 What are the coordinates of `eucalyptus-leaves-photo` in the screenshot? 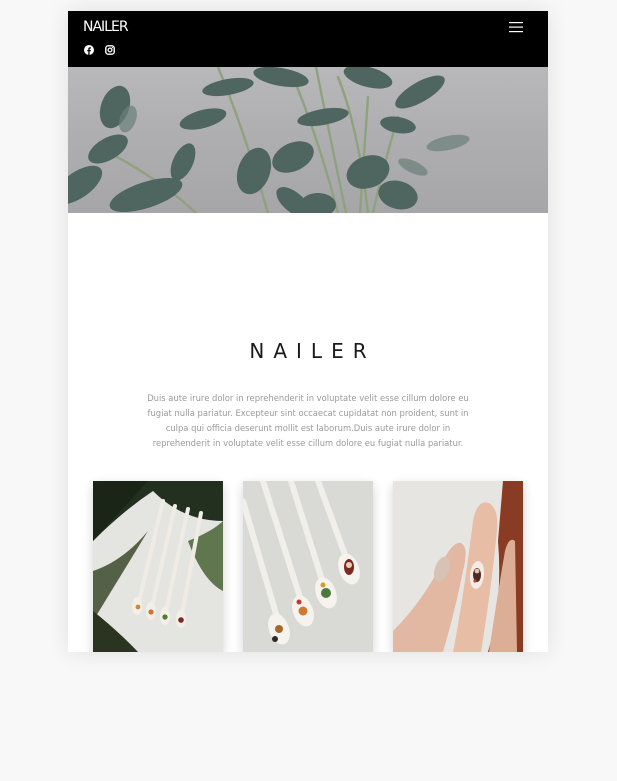 It's located at (269, 140).